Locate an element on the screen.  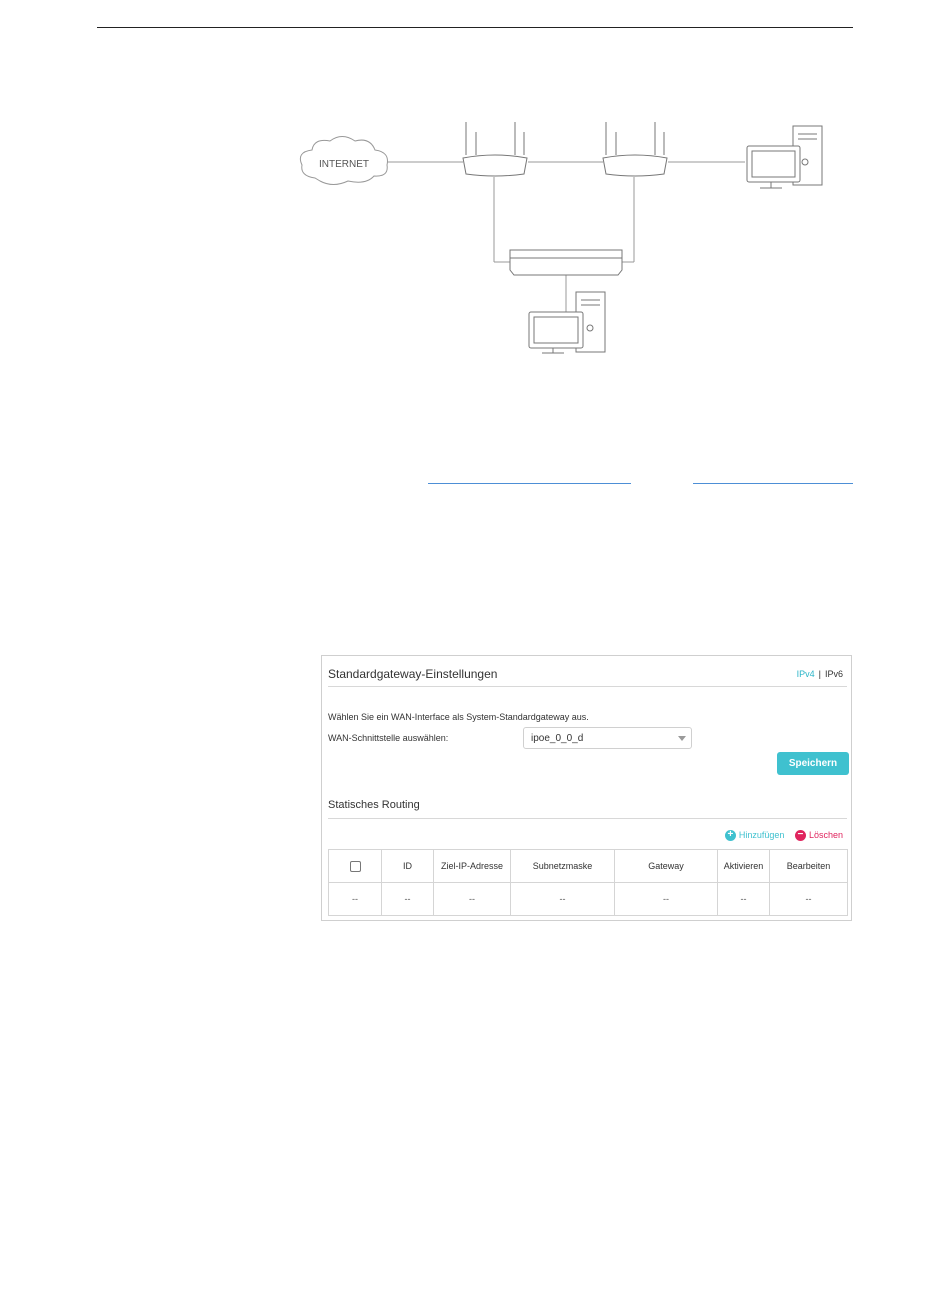
header-rule is located at coordinates (475, 27).